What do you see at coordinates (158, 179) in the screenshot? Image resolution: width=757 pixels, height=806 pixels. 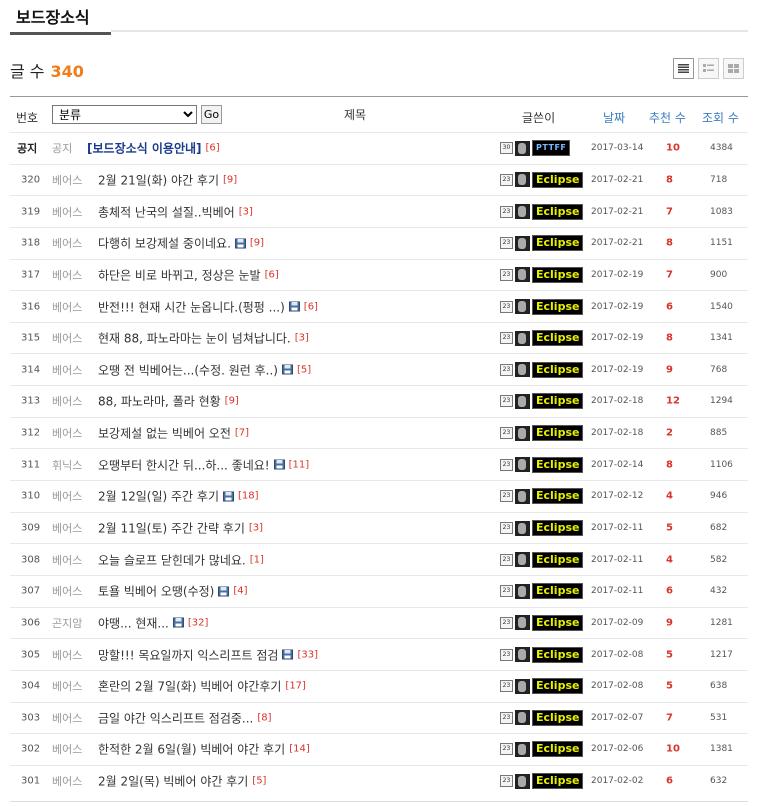 I see `post-title-link: 2월 21일(화) 야간 후기` at bounding box center [158, 179].